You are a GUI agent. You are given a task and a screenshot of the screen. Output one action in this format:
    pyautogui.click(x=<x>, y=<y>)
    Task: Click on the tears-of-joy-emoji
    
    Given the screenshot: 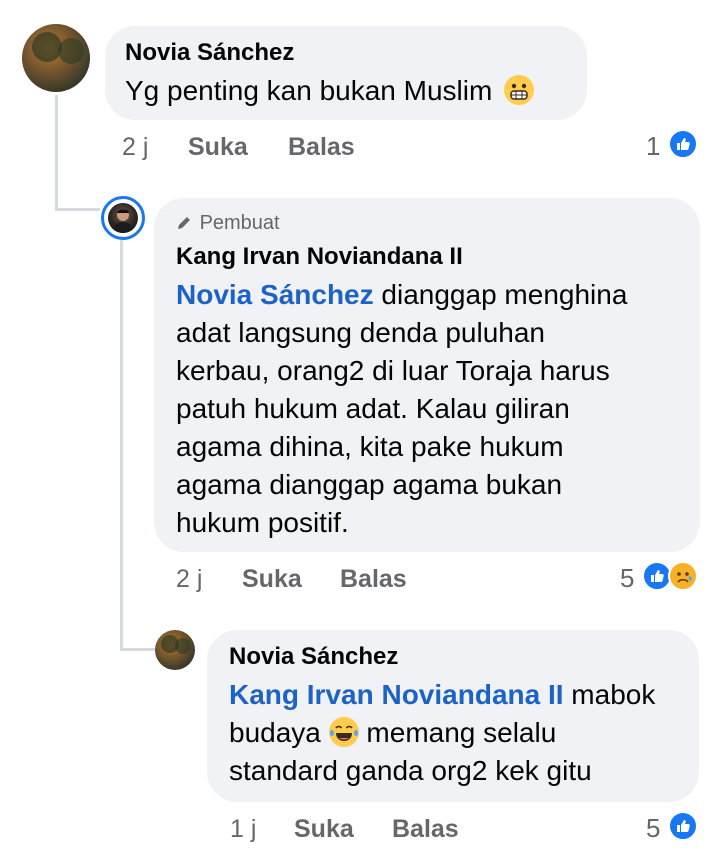 What is the action you would take?
    pyautogui.click(x=343, y=732)
    